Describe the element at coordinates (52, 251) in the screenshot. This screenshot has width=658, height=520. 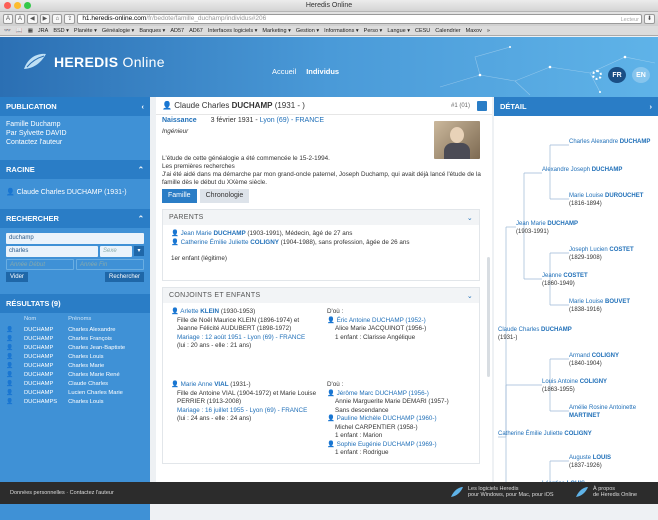
I see `firstname-search-input: charles` at that location.